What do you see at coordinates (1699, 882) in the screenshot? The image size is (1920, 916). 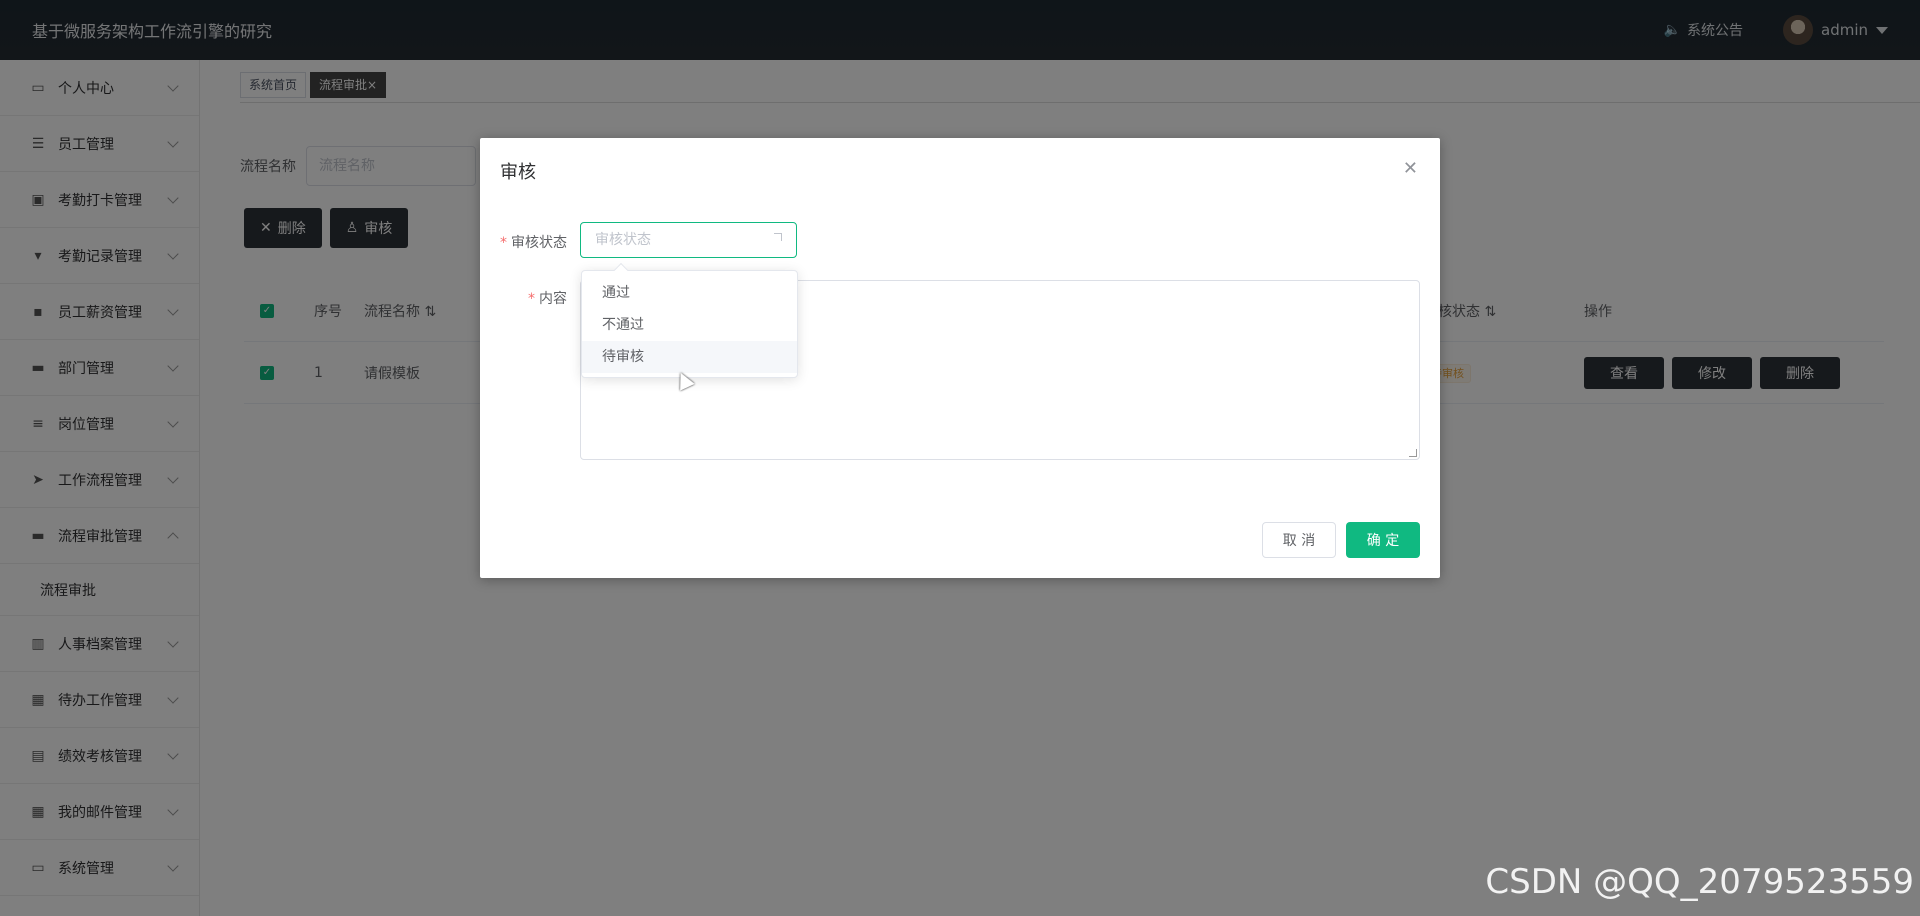 I see `watermark: CSDN @QQ_2079523559` at bounding box center [1699, 882].